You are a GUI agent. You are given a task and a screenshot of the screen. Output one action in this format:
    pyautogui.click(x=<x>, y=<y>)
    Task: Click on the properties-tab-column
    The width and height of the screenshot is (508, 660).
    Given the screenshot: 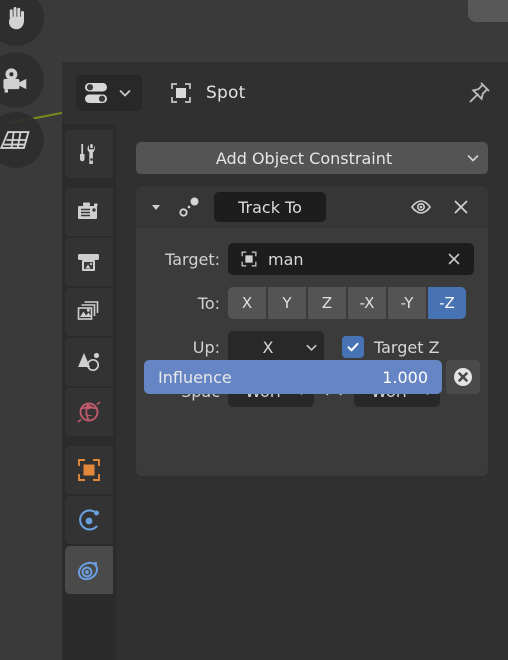 What is the action you would take?
    pyautogui.click(x=89, y=392)
    